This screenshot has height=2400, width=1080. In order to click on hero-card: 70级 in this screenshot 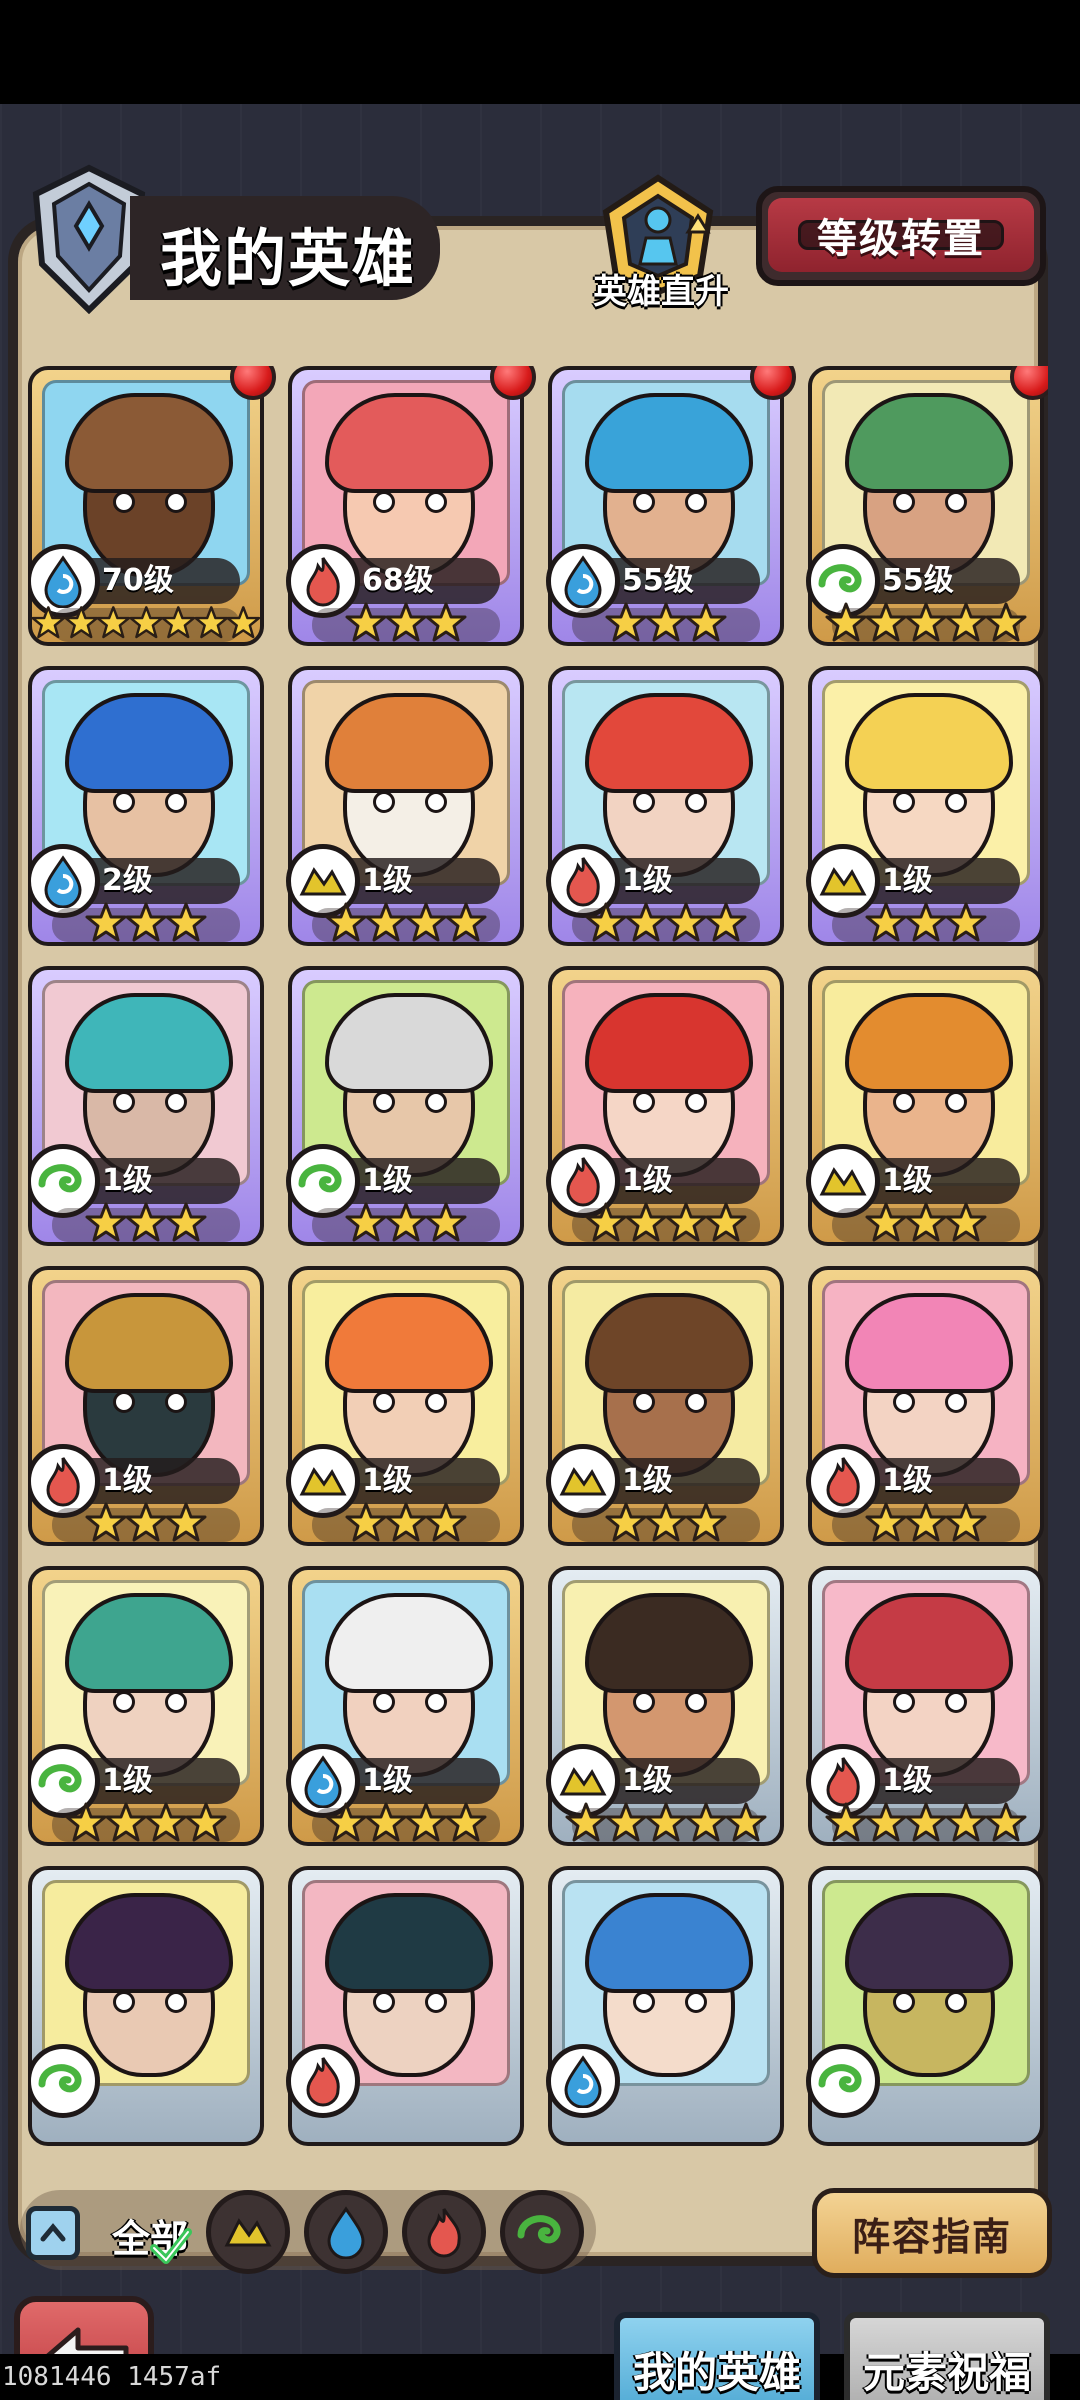, I will do `click(152, 506)`.